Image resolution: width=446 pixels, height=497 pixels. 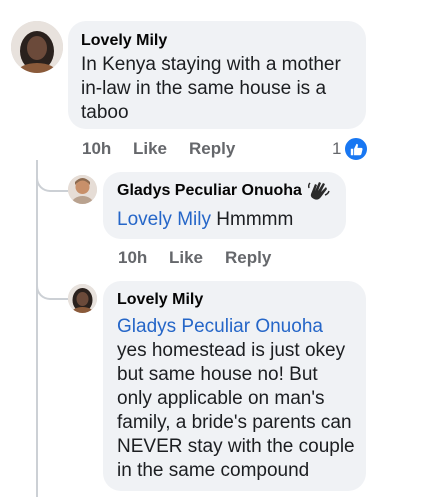 I want to click on reply-text-line: only applicable on man's, so click(x=221, y=398).